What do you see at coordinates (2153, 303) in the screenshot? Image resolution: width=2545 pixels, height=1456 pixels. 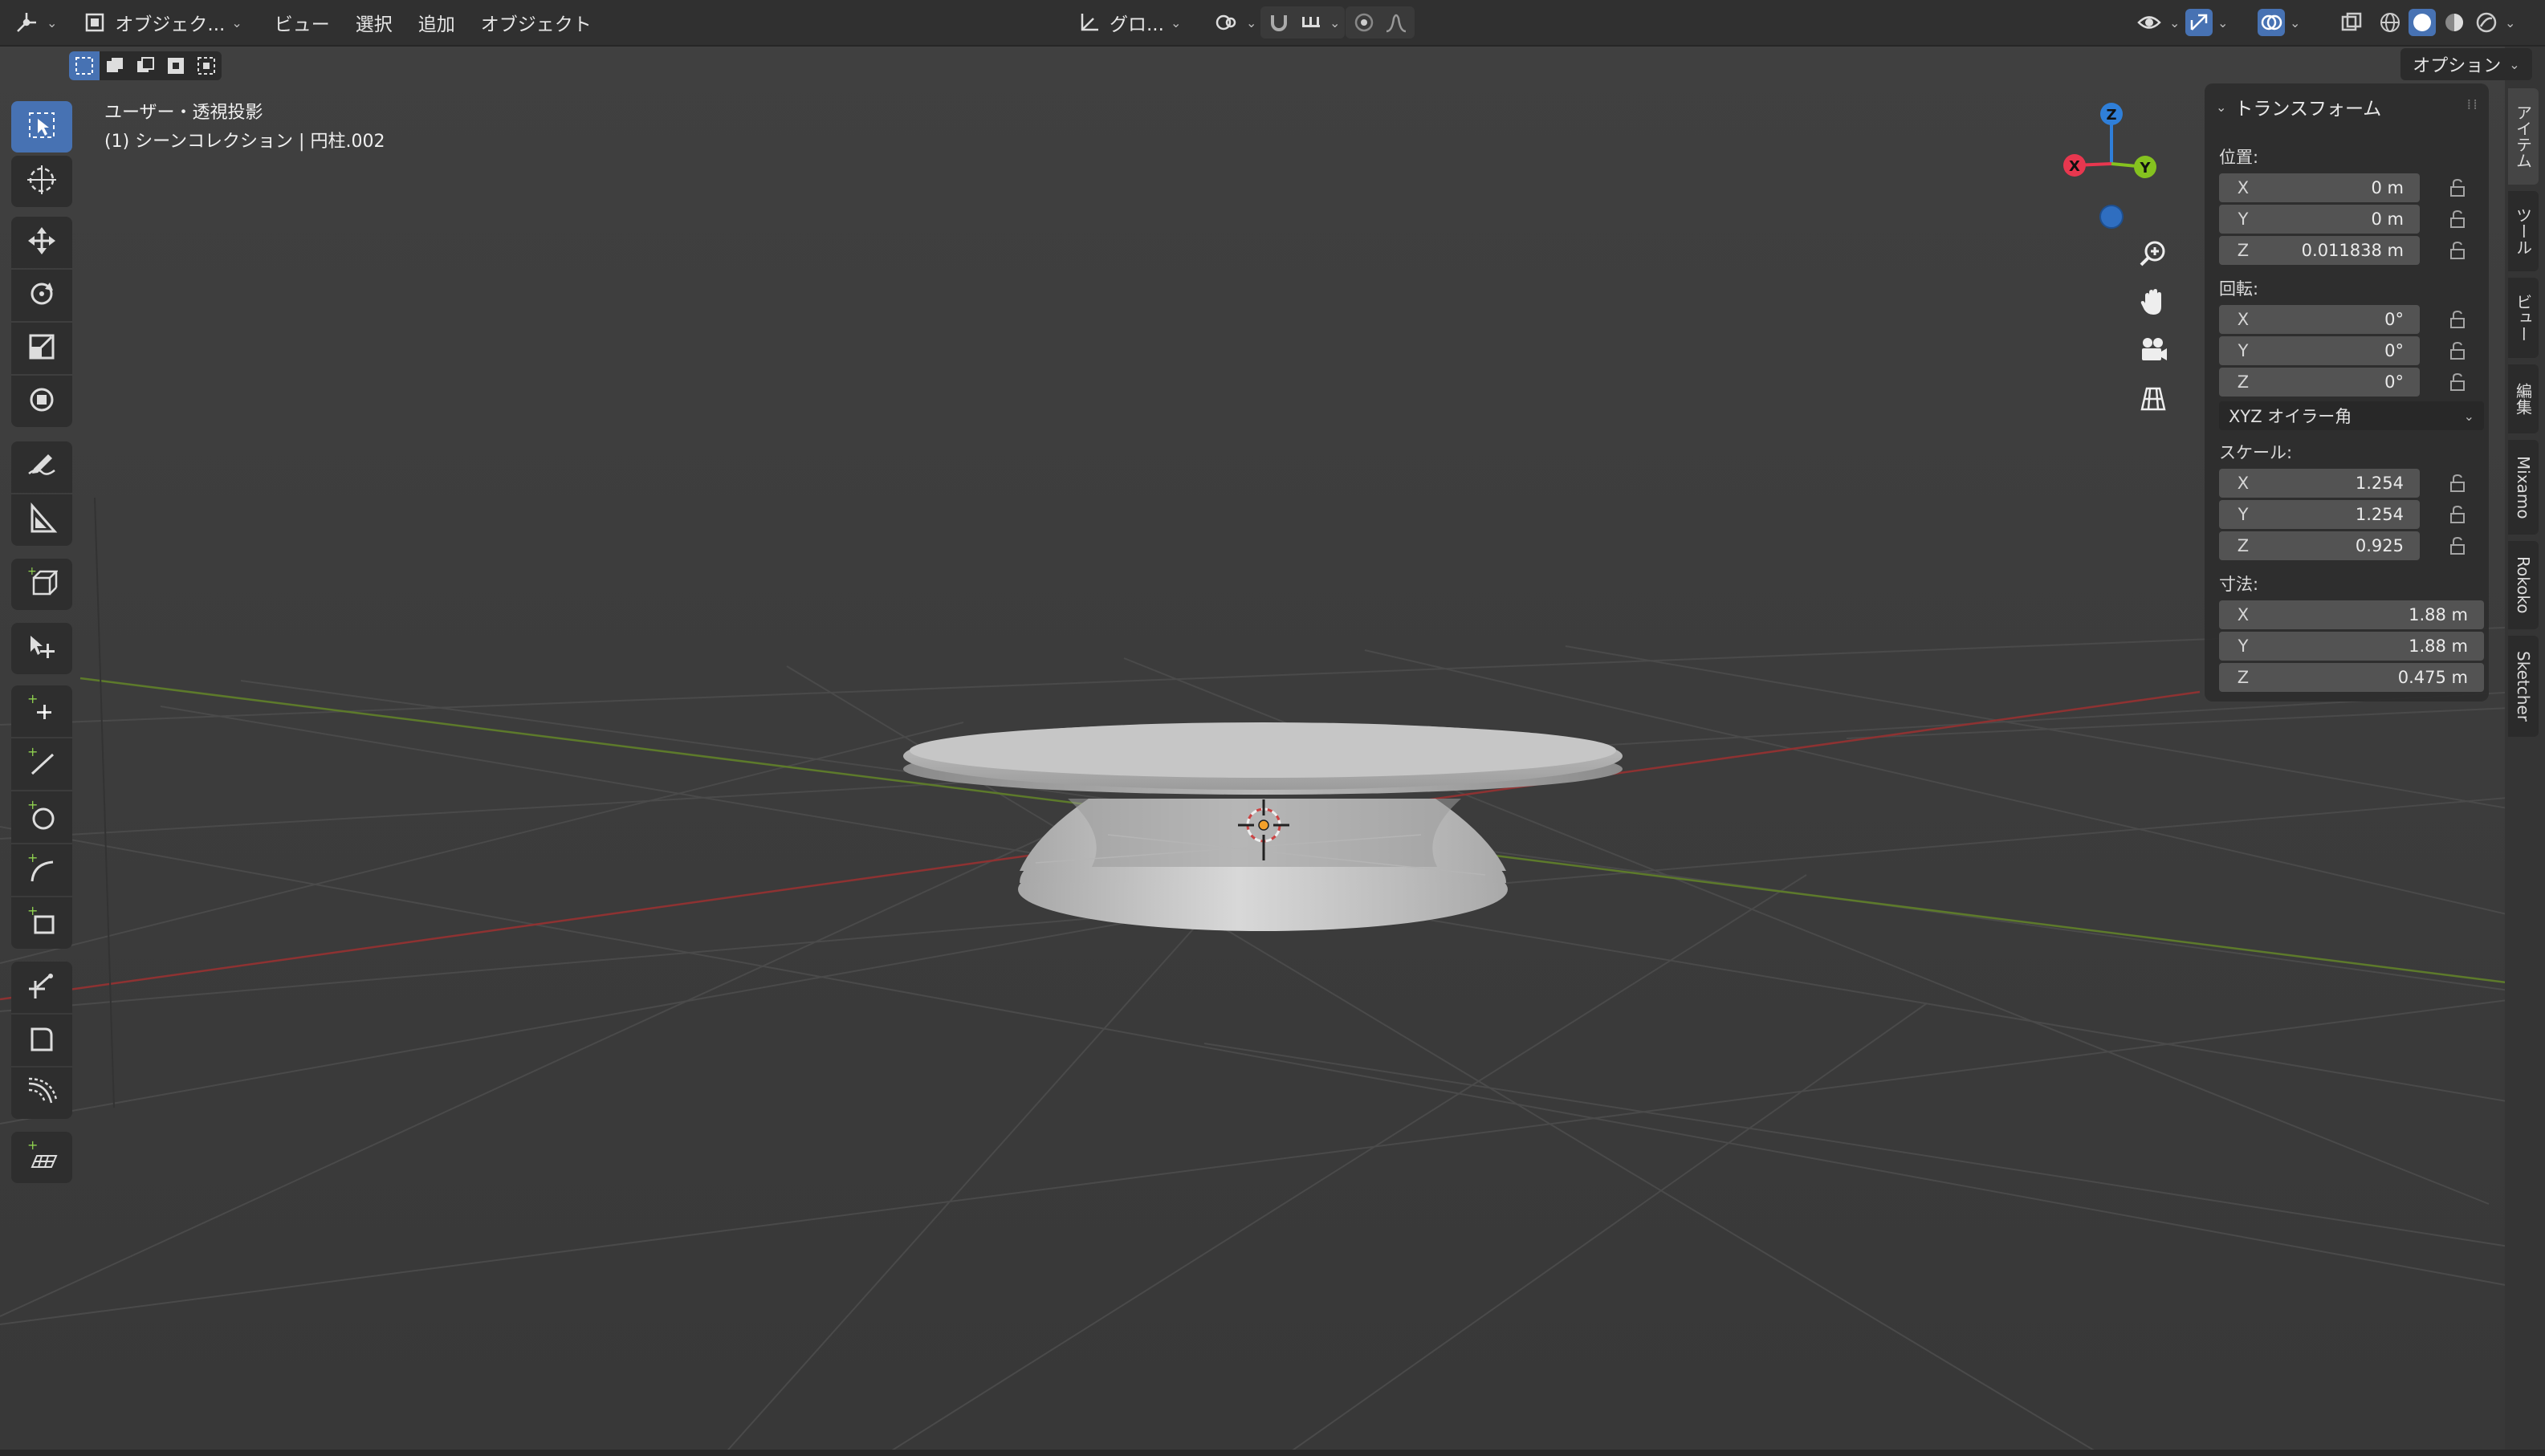 I see `pan-button` at bounding box center [2153, 303].